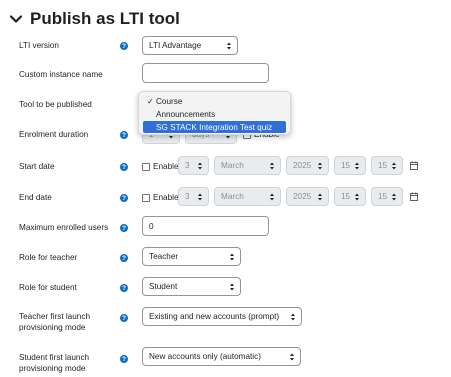  I want to click on end-date-year-value: 2025, so click(302, 196).